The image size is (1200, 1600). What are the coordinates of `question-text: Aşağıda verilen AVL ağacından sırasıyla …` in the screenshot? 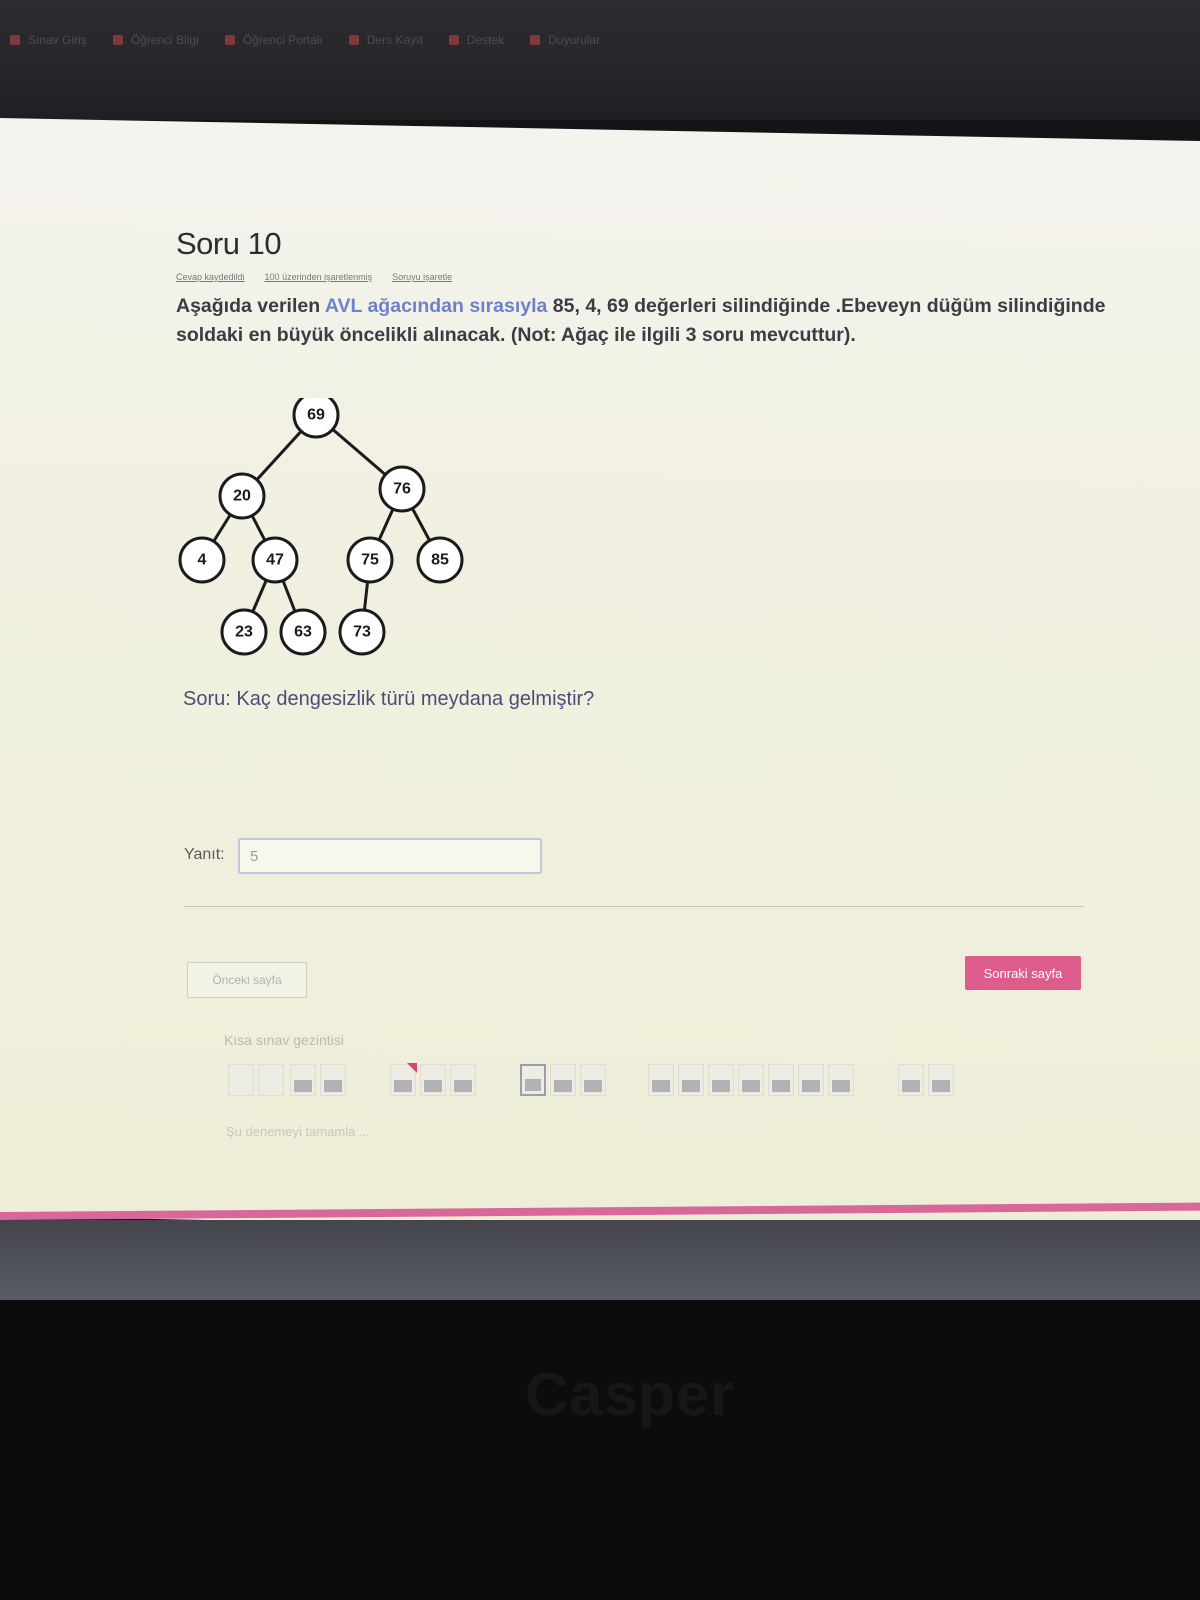 It's located at (641, 321).